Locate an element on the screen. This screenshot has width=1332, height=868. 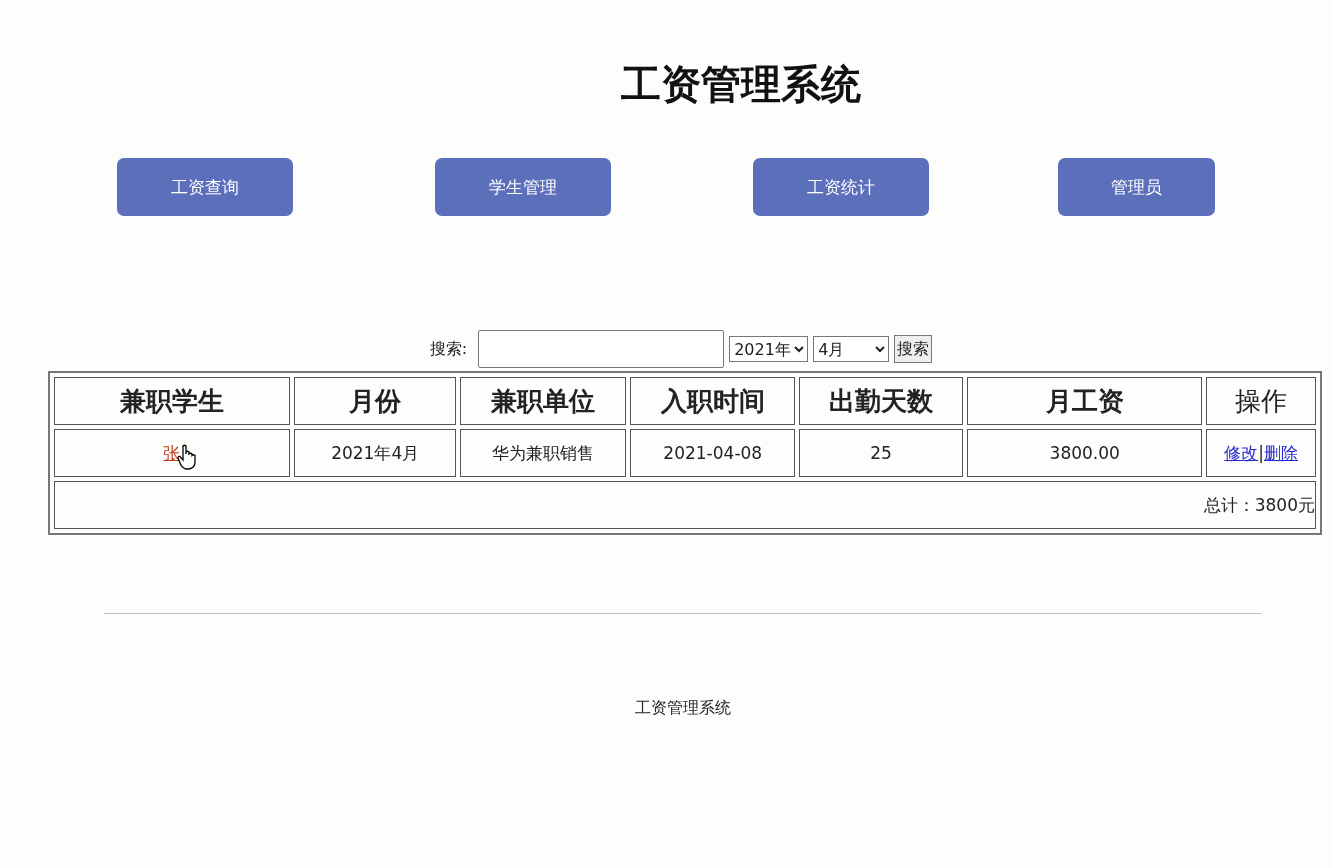
column-header: 月工资 is located at coordinates (1085, 401).